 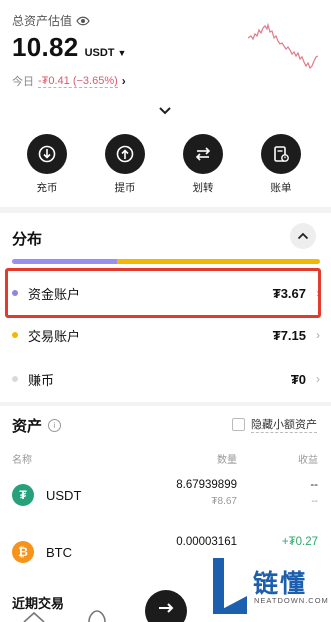 I want to click on deposit-label: 充币, so click(x=47, y=188).